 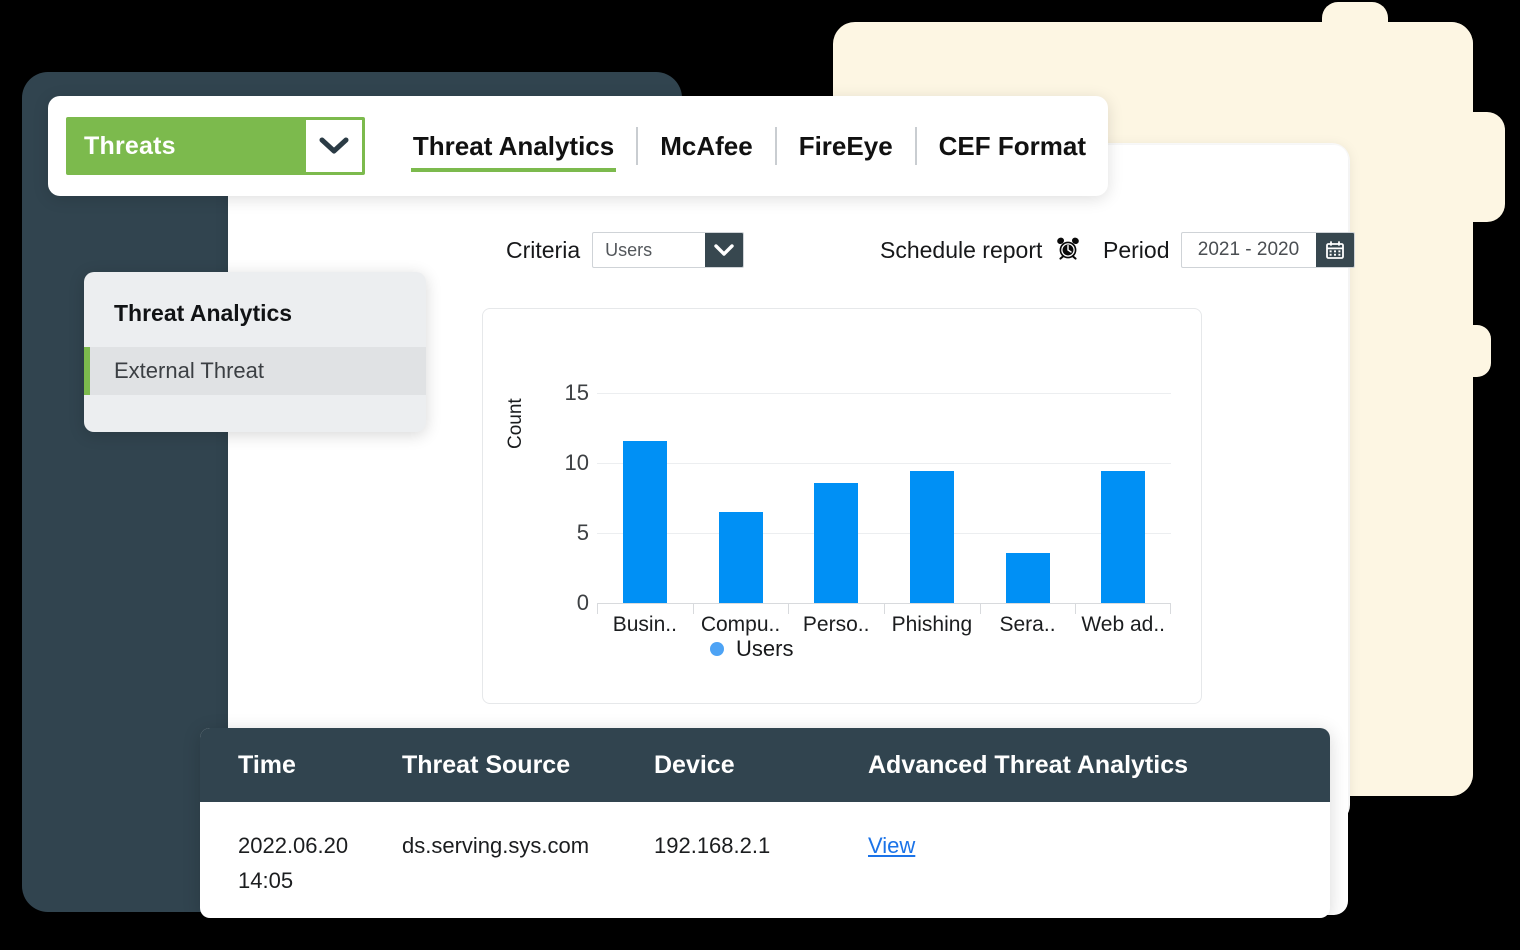 What do you see at coordinates (130, 145) in the screenshot?
I see `module-select-label: Threats` at bounding box center [130, 145].